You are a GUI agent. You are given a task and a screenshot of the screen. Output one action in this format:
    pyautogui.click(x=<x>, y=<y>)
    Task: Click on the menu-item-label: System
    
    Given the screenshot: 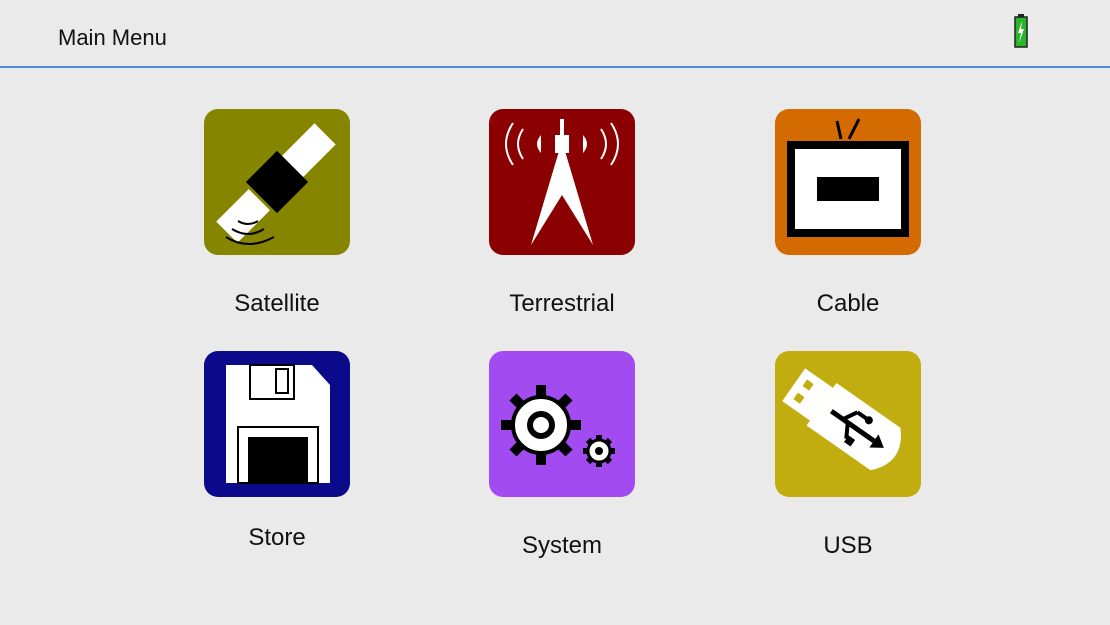 What is the action you would take?
    pyautogui.click(x=561, y=545)
    